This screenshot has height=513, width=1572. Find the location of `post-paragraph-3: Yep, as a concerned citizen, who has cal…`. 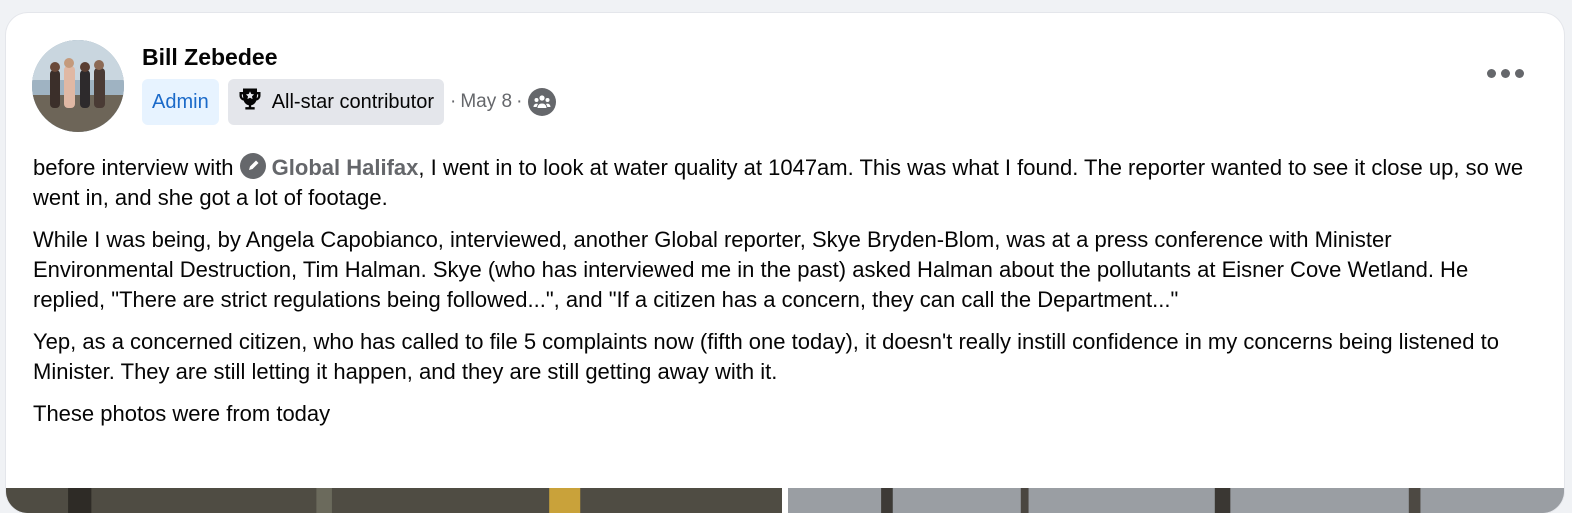

post-paragraph-3: Yep, as a concerned citizen, who has cal… is located at coordinates (766, 356).